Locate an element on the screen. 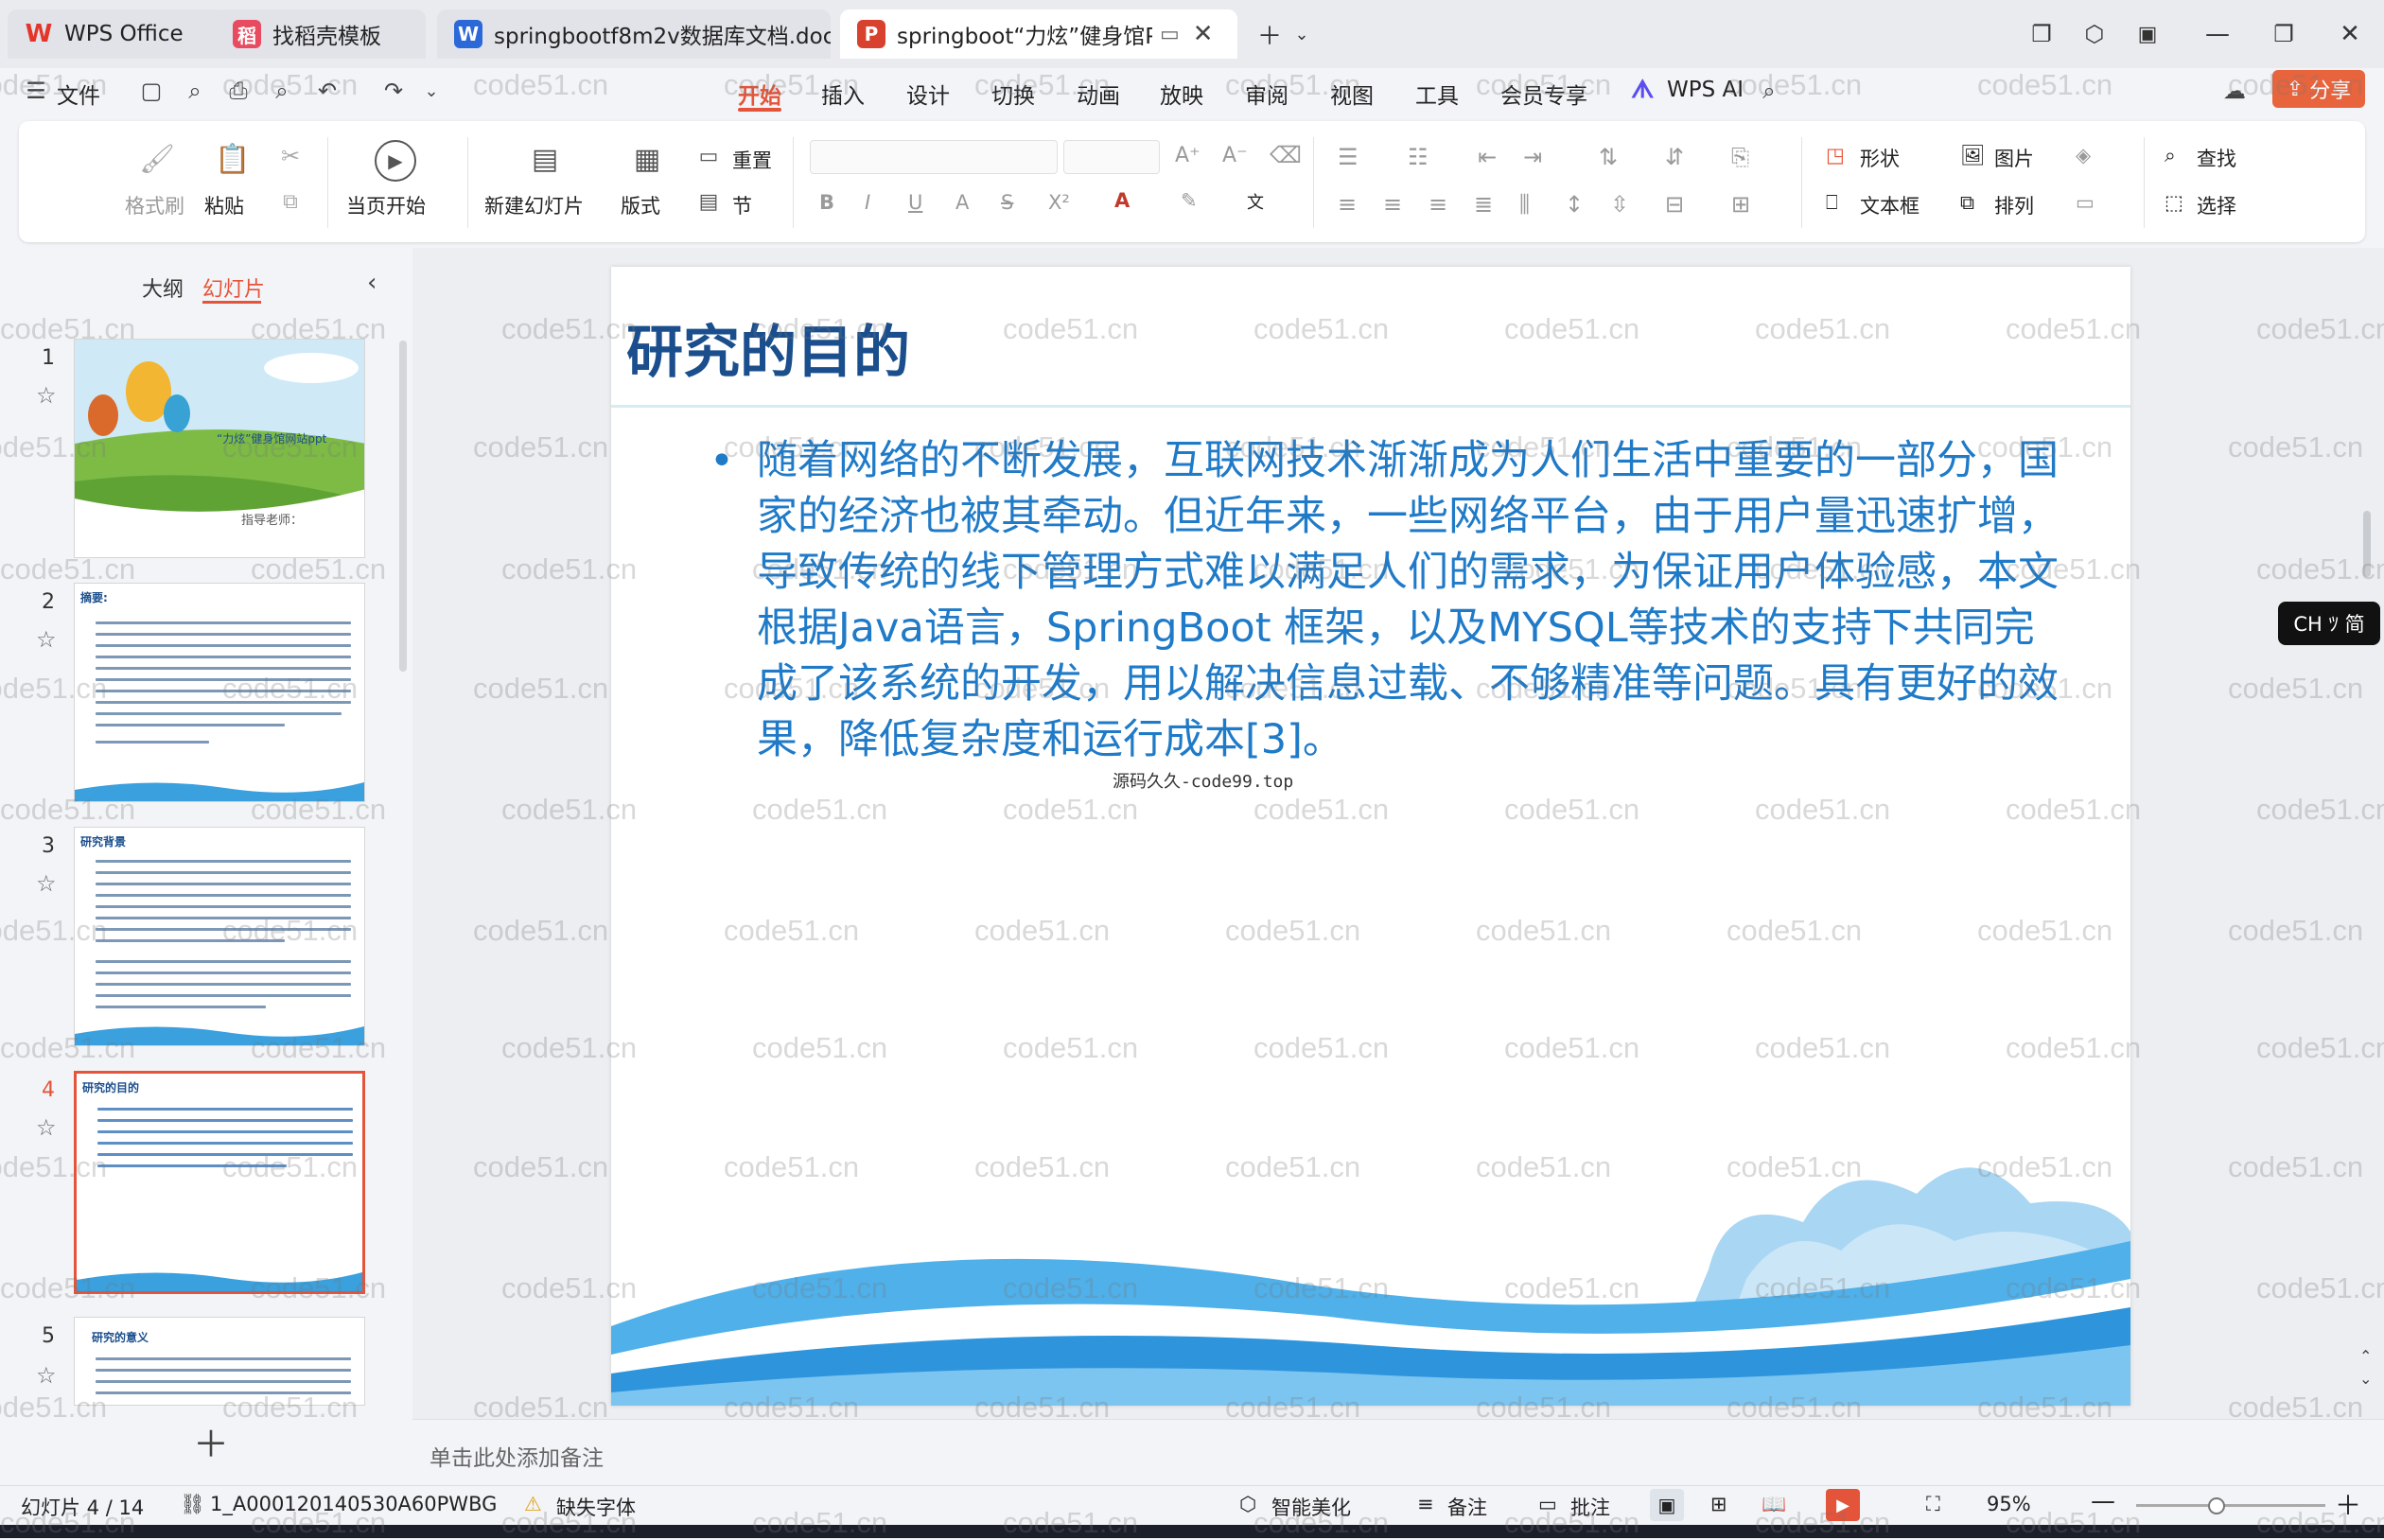 This screenshot has height=1540, width=2384. align-text-icon: ⊟ is located at coordinates (1674, 204).